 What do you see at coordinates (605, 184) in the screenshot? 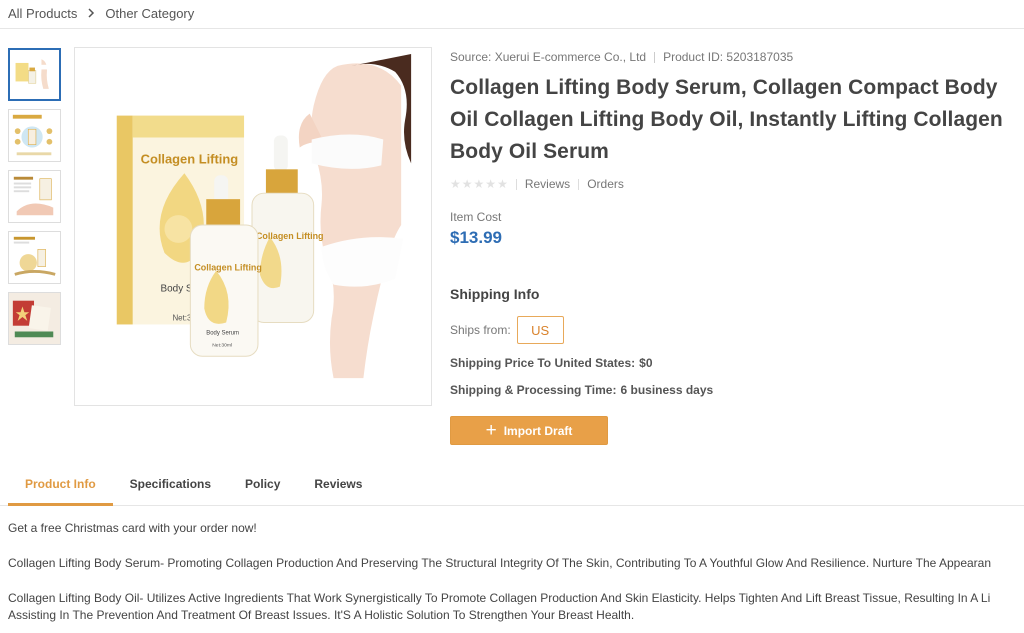
I see `orders-link: Orders` at bounding box center [605, 184].